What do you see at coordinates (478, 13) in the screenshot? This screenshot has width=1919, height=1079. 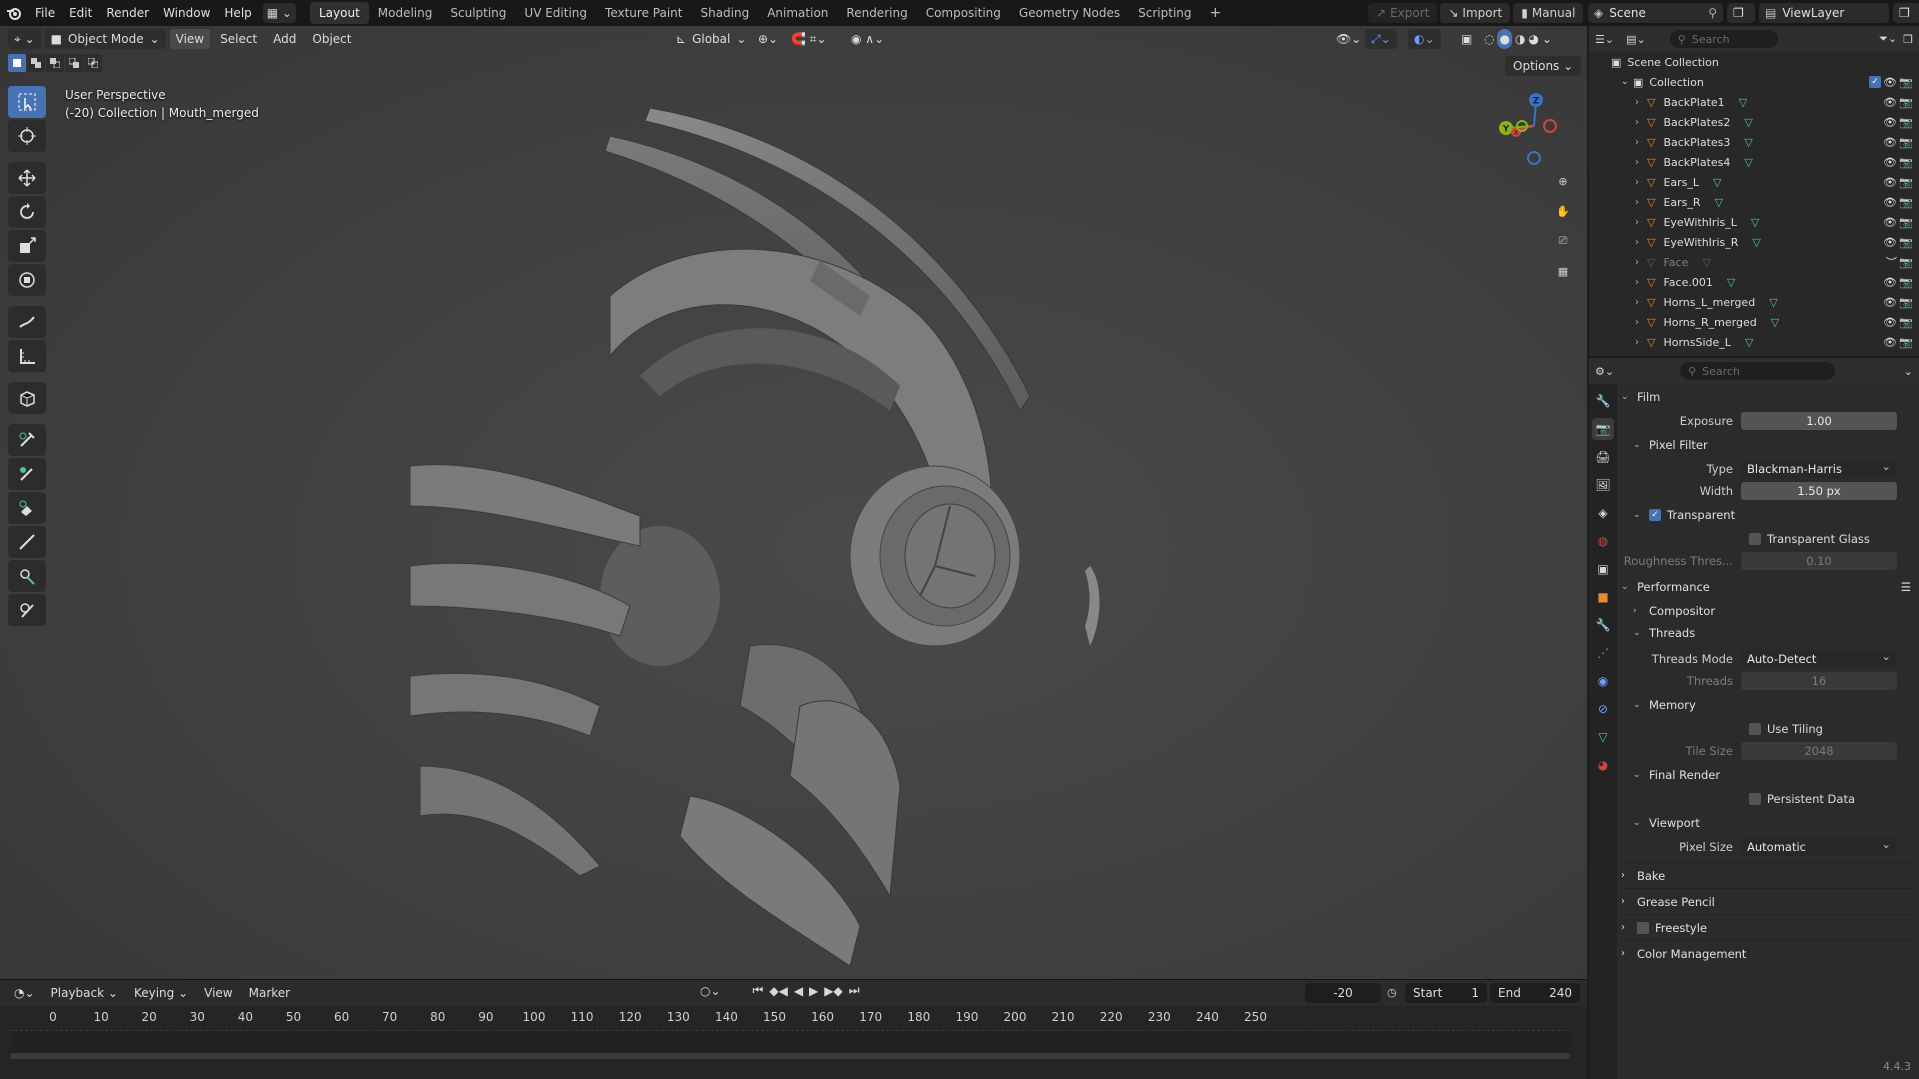 I see `tab-sculpting: Sculpting` at bounding box center [478, 13].